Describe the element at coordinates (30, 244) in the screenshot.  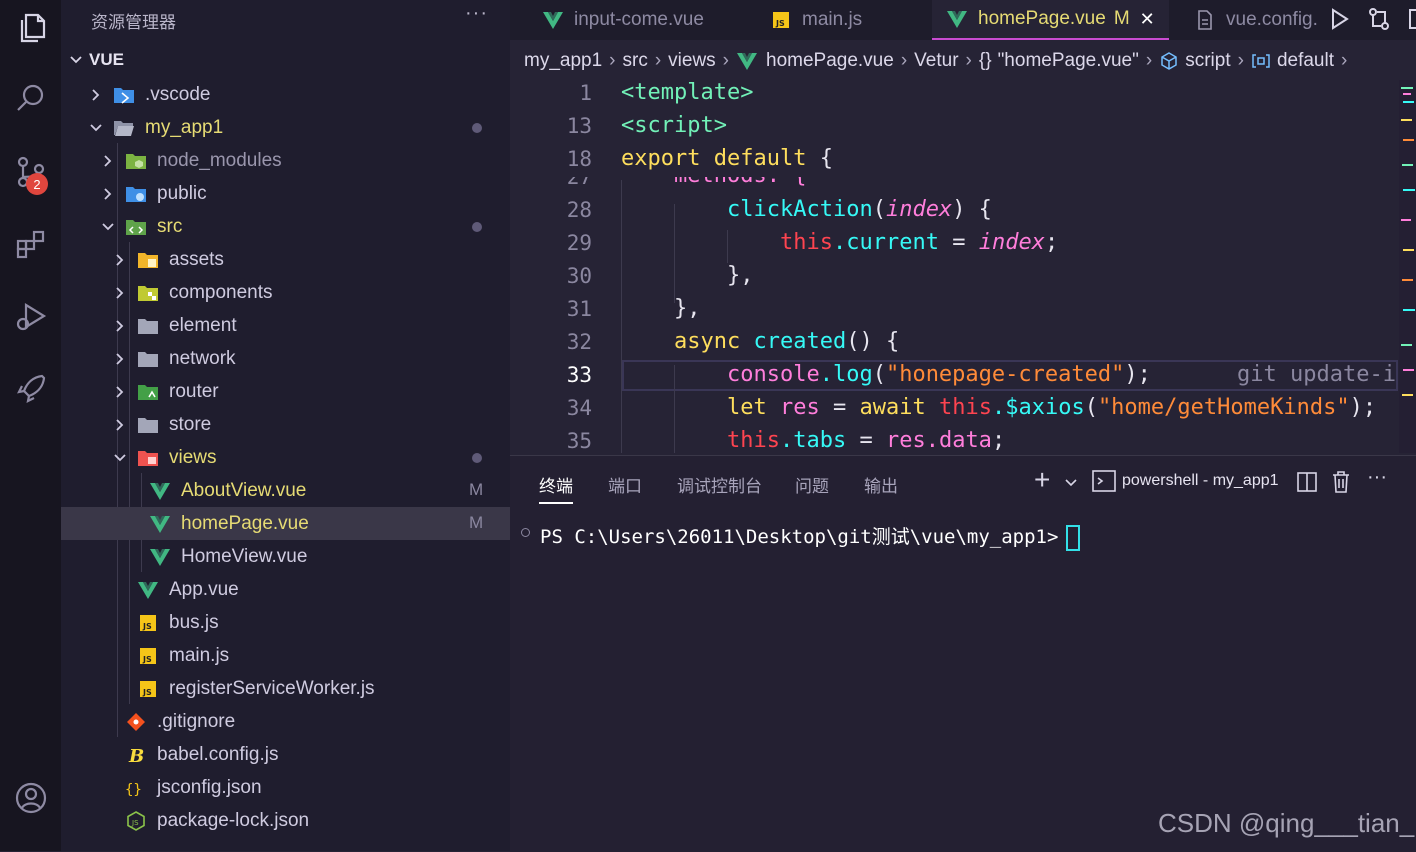
I see `extensions-icon` at that location.